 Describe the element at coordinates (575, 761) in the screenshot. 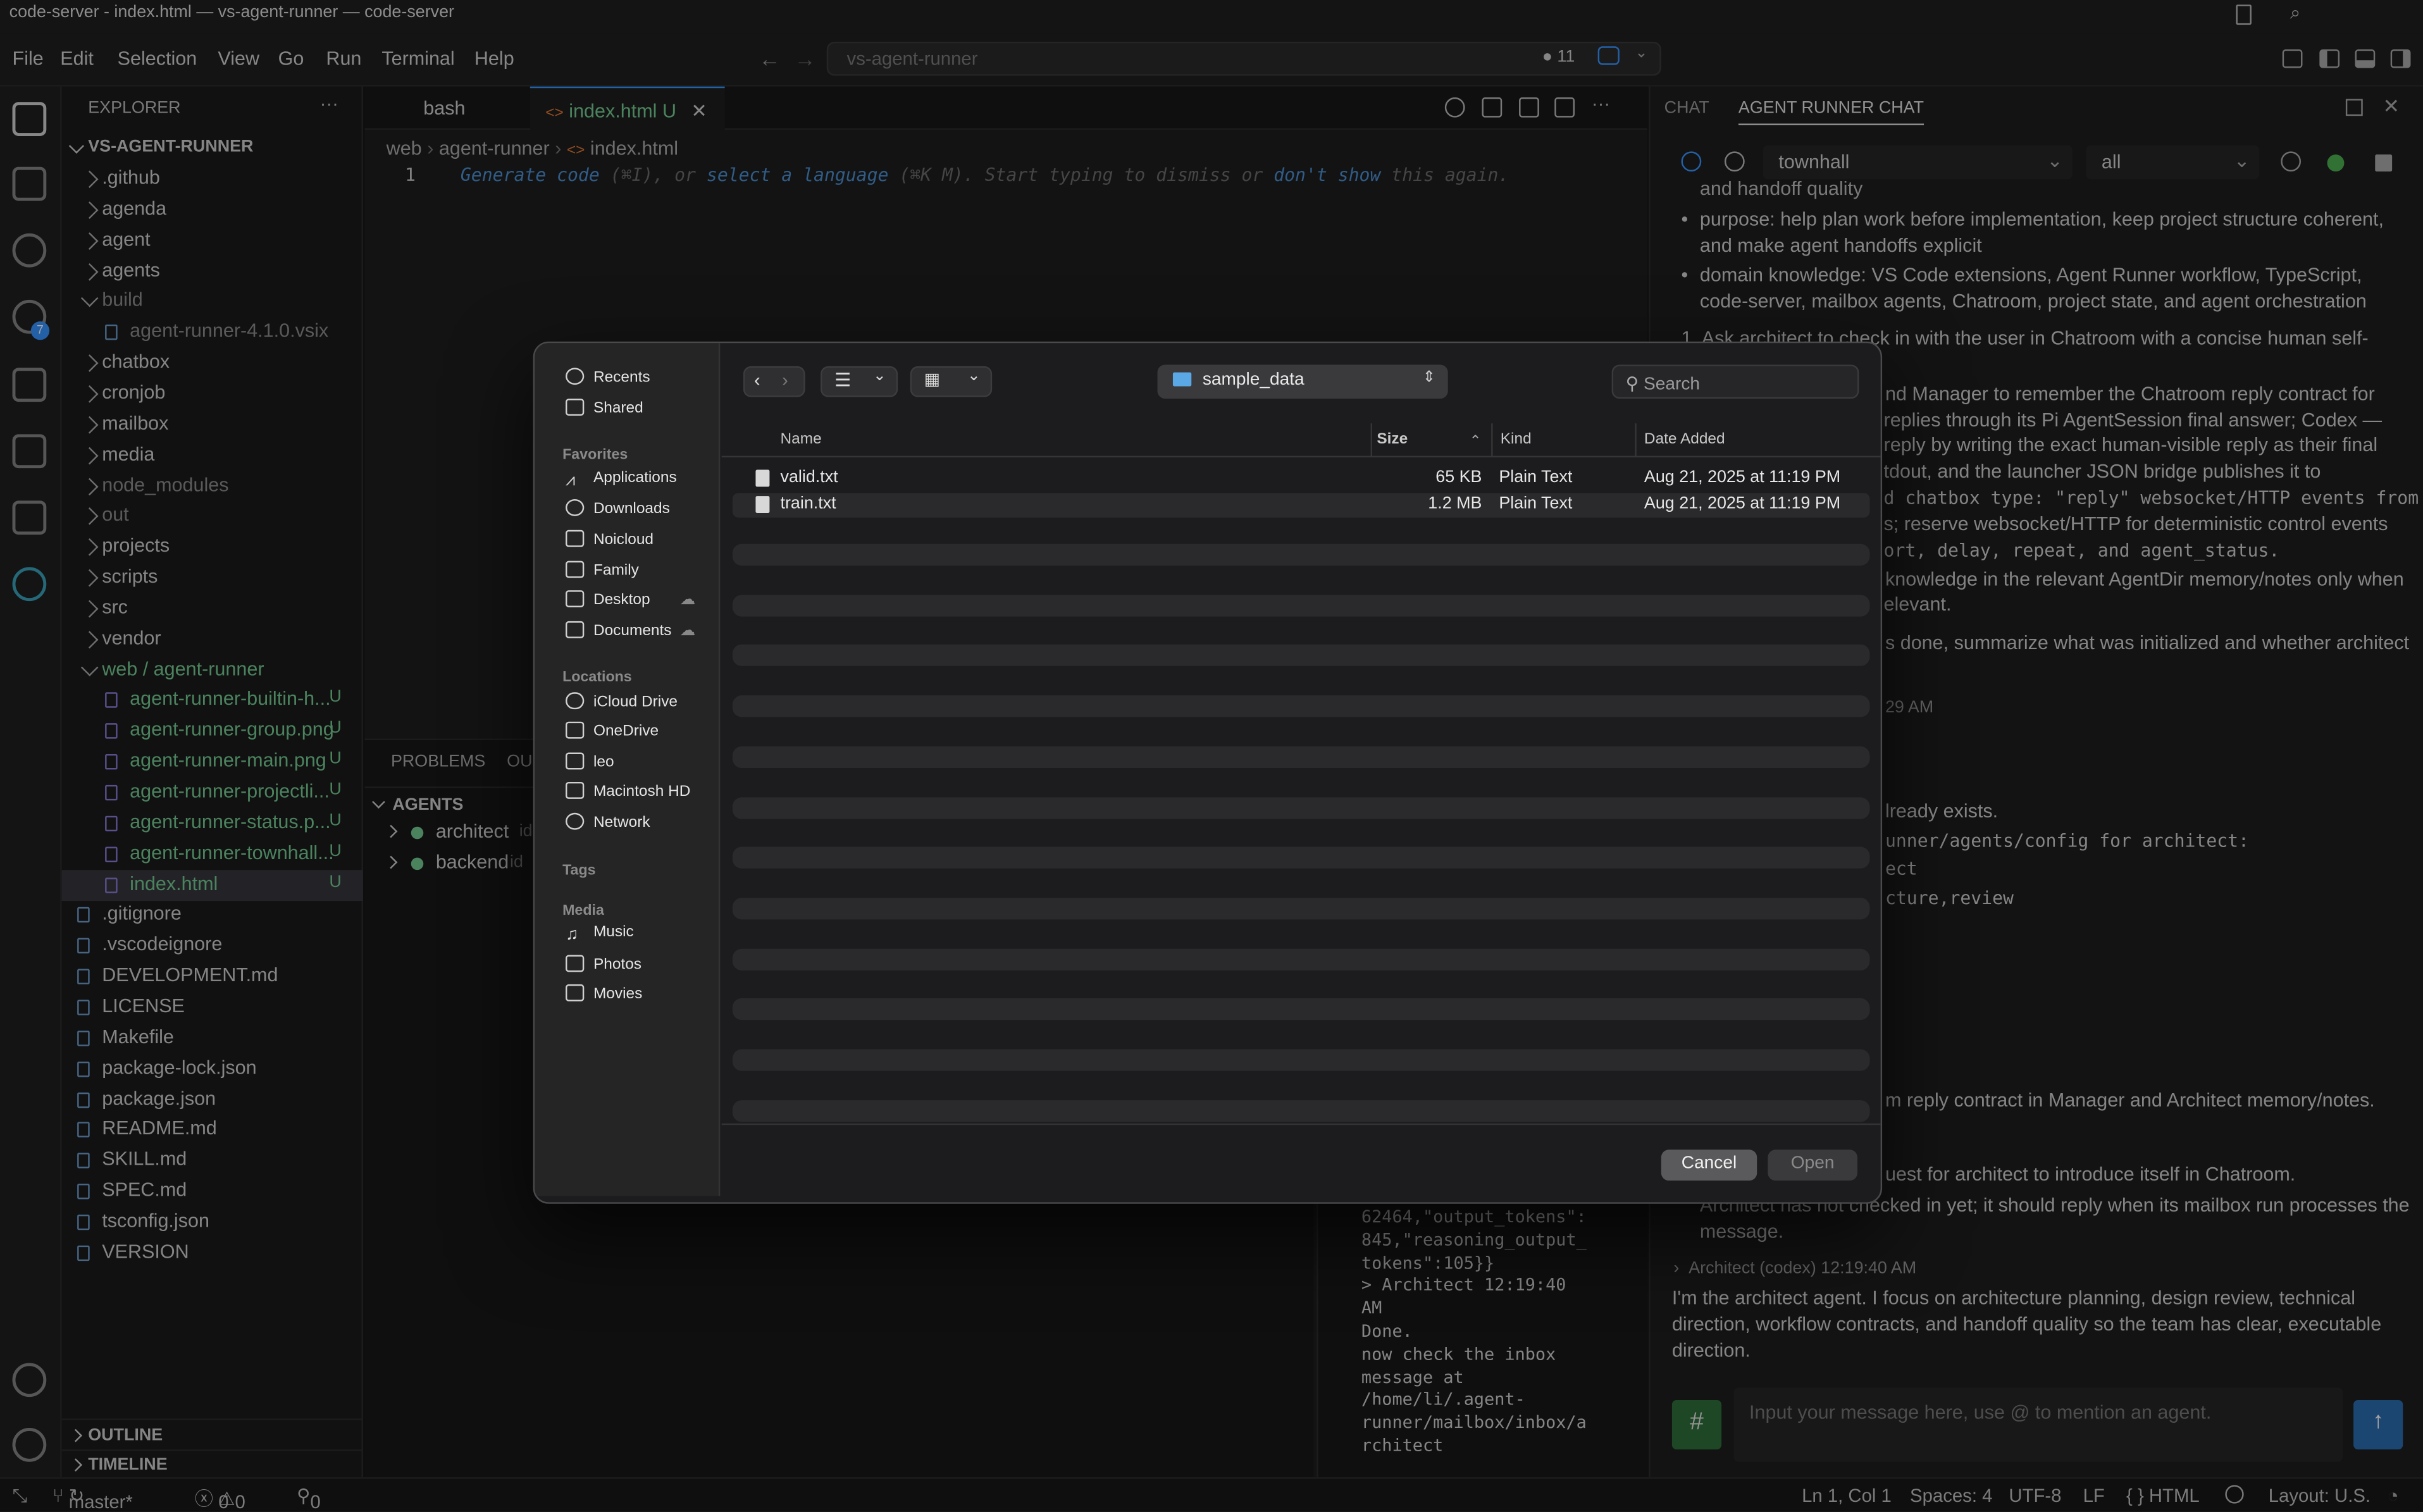

I see `home-icon` at that location.